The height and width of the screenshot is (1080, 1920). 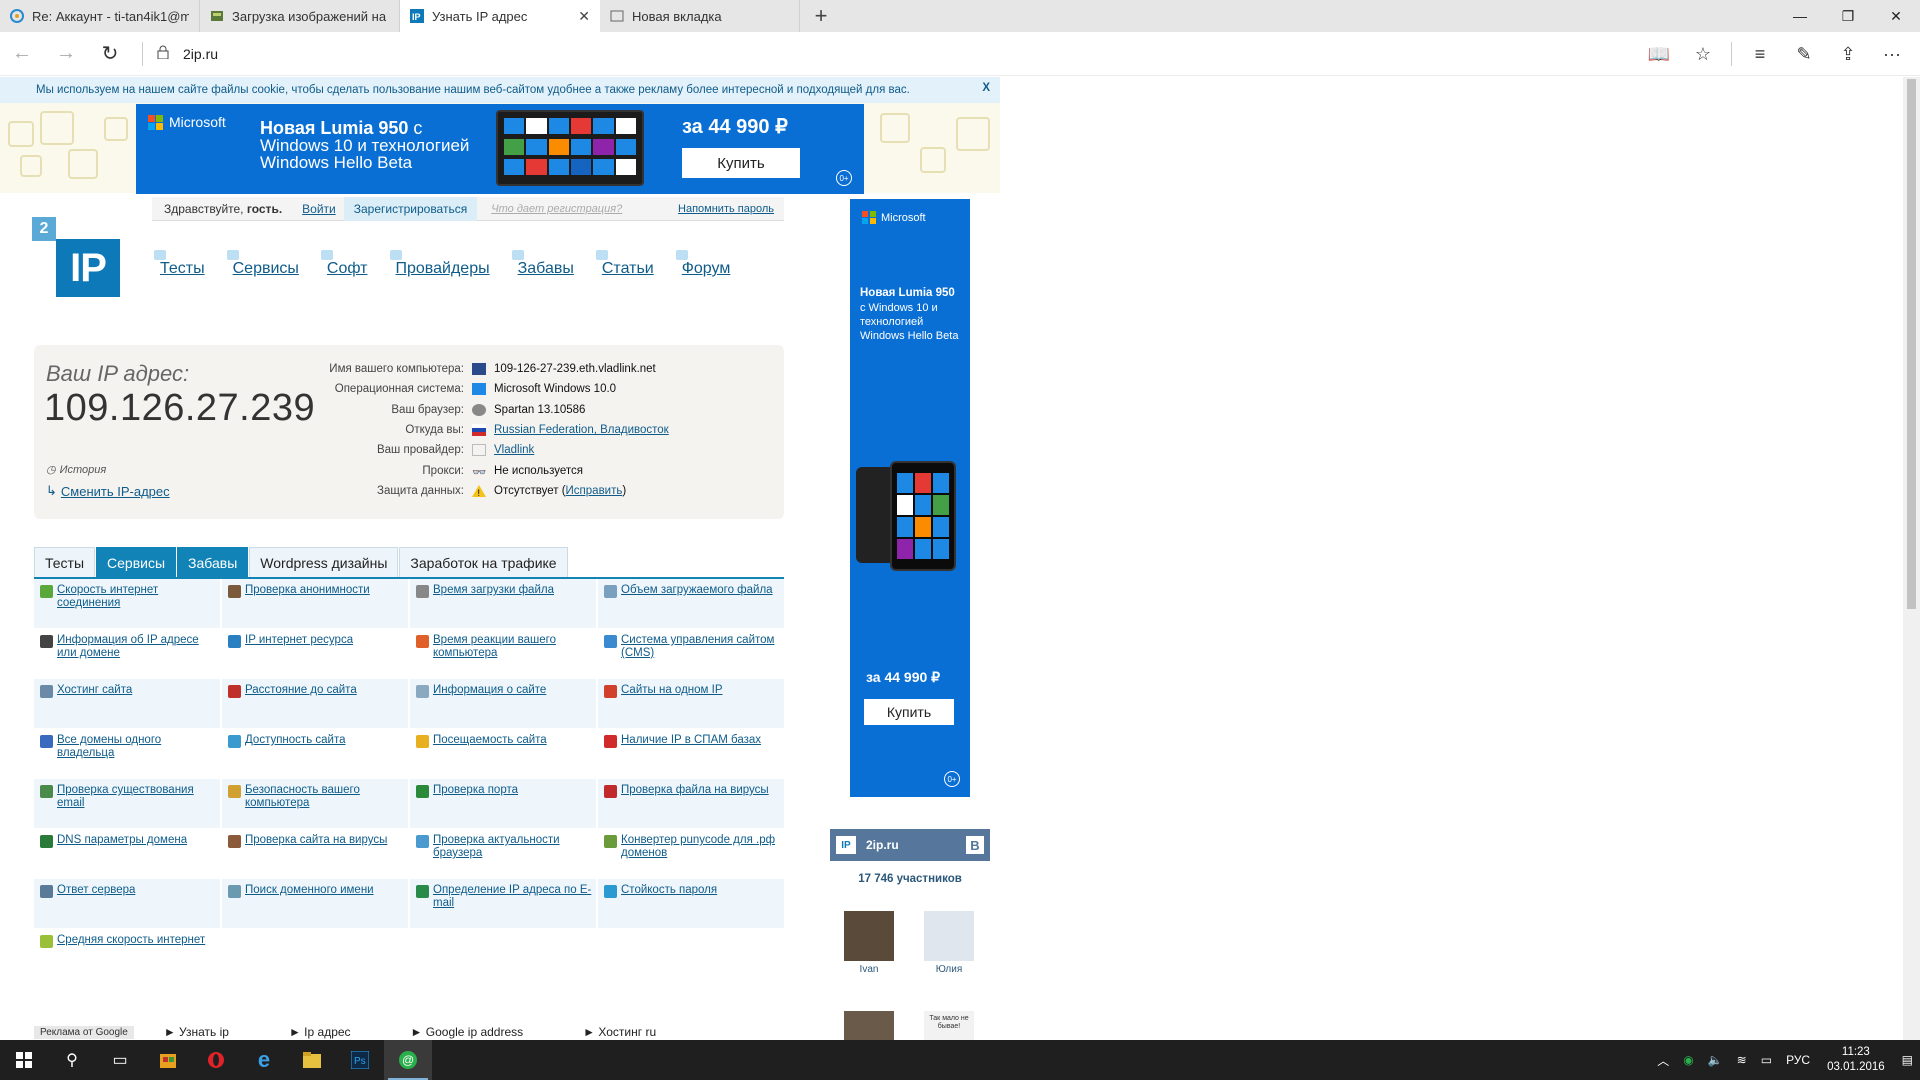 What do you see at coordinates (986, 88) in the screenshot?
I see `cookie-close-button: X` at bounding box center [986, 88].